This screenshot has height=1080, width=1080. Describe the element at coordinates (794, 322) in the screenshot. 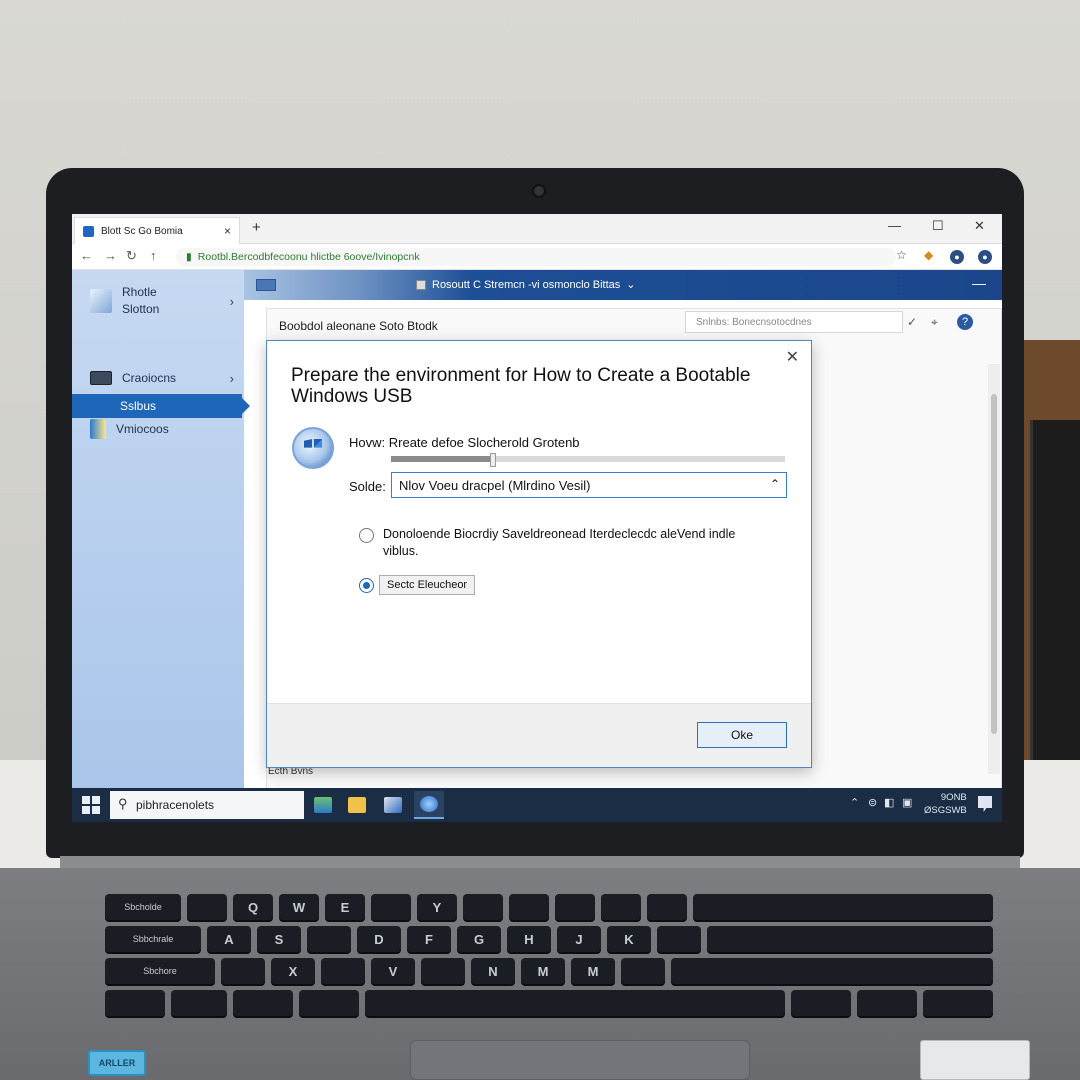

I see `panel-search-input: Snlnbs: Bonecnsotocdnes` at that location.